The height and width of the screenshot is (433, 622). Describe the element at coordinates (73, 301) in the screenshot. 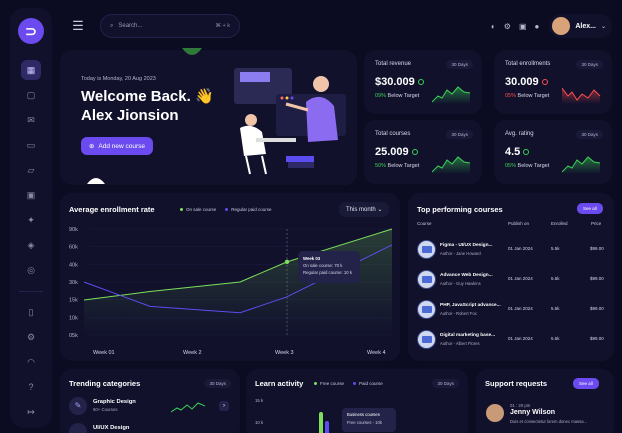

I see `y-tick-label: 15k` at that location.